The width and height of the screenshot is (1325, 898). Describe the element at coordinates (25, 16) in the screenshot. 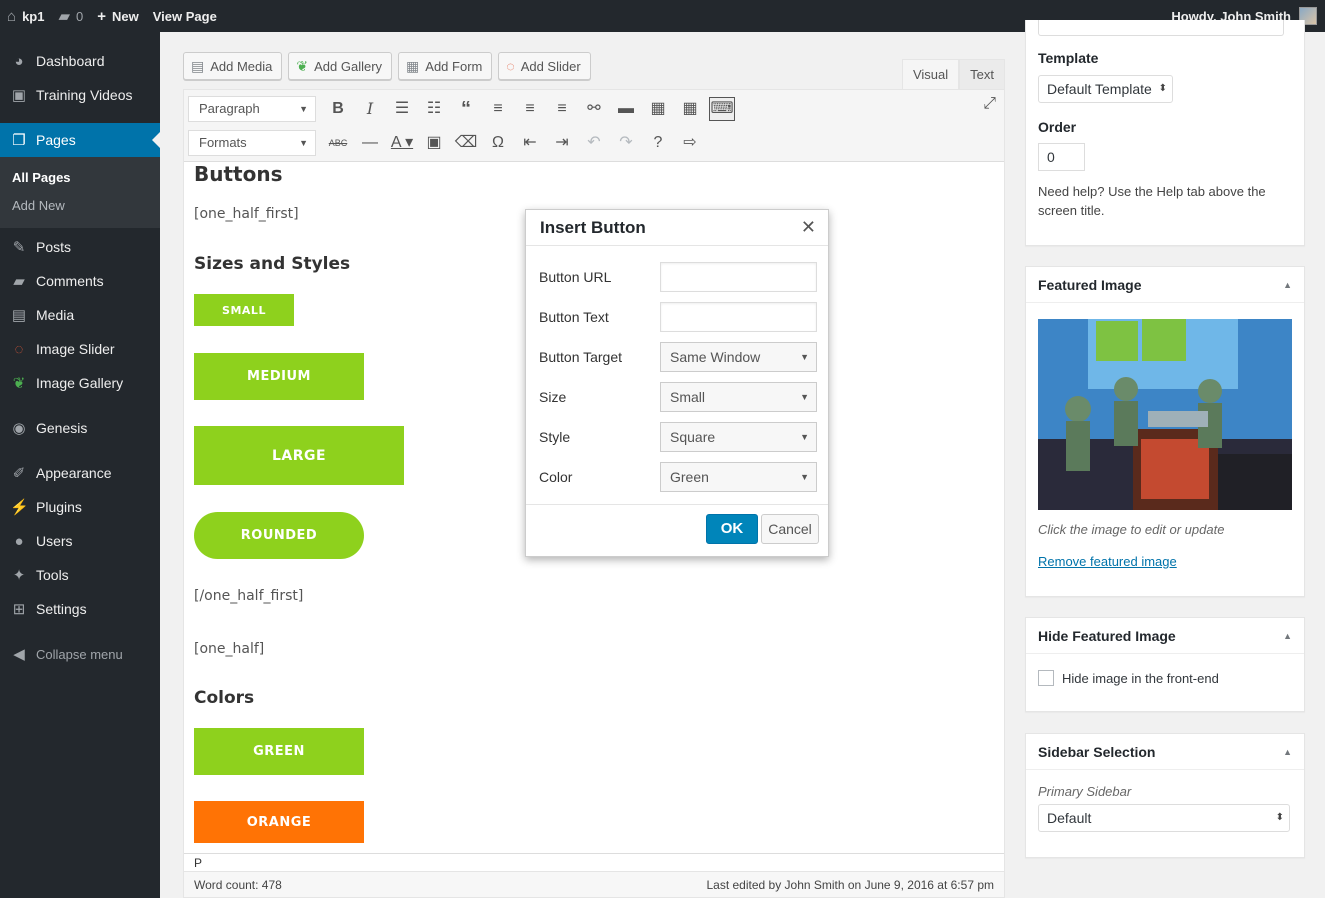

I see `site-link: ⌂ kp1` at that location.